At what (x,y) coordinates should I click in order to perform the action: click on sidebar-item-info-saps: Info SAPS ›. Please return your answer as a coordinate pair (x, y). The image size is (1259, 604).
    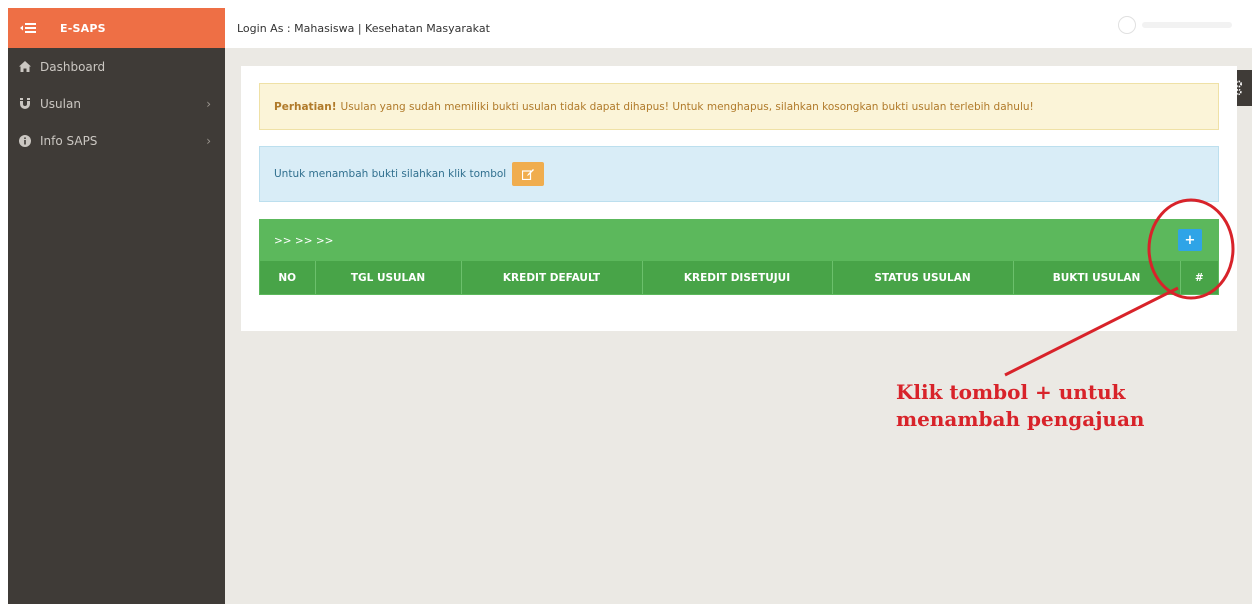
    Looking at the image, I should click on (116, 140).